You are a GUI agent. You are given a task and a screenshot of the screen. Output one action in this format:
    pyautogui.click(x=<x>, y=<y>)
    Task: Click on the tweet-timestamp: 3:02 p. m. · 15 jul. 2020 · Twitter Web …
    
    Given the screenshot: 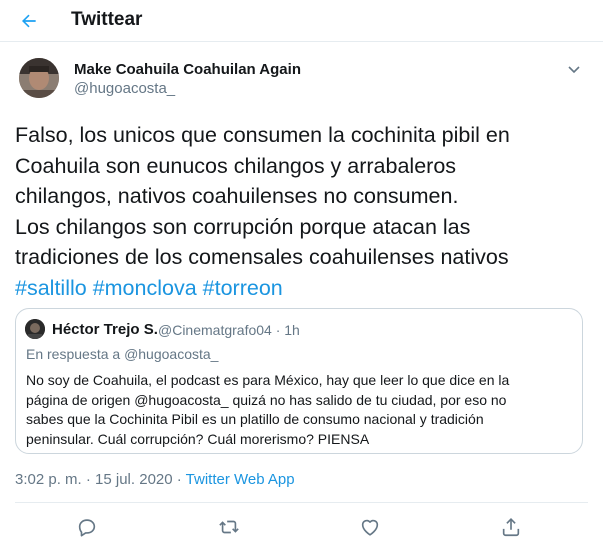 What is the action you would take?
    pyautogui.click(x=155, y=479)
    